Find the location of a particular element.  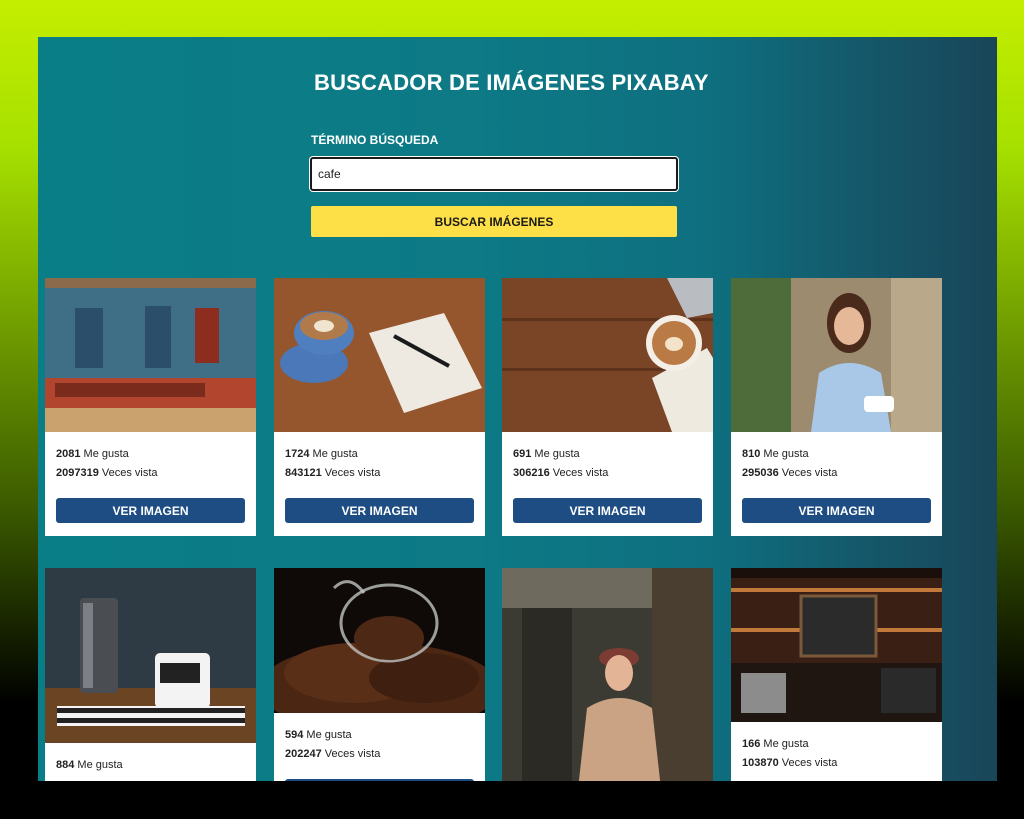

views-count: 295036 is located at coordinates (760, 473).